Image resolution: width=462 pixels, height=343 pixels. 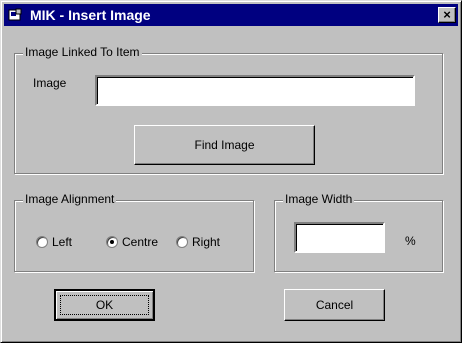 I want to click on close-icon: ×, so click(x=447, y=14).